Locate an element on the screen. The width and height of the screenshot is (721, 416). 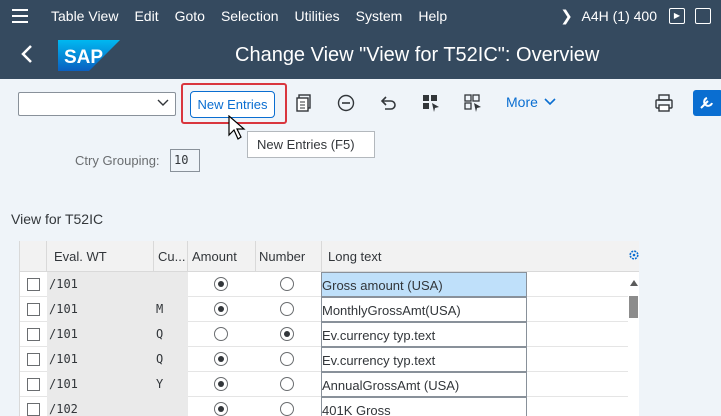
menu-table-view: Table View is located at coordinates (84, 16).